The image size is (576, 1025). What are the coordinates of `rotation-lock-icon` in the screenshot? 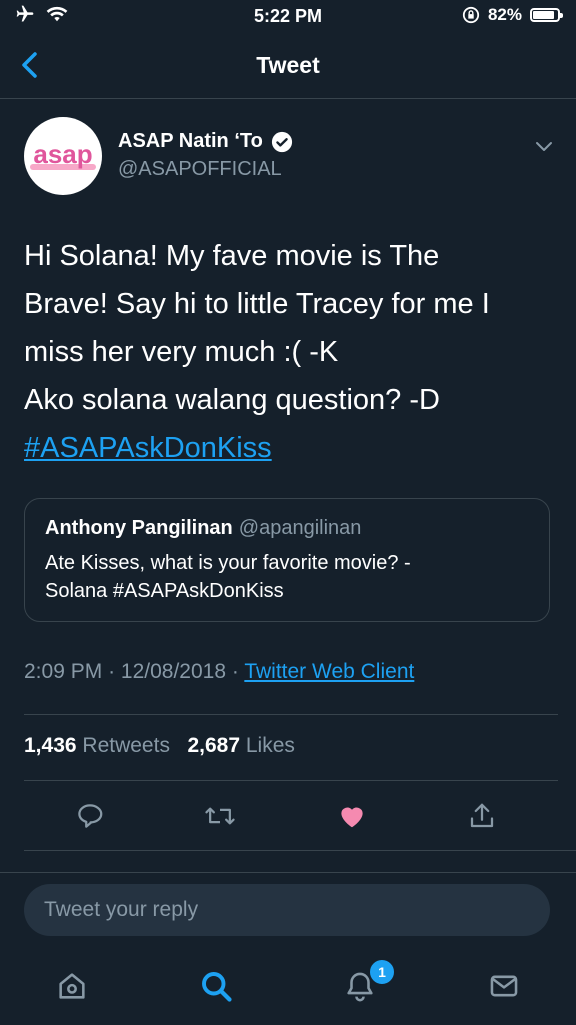 It's located at (471, 15).